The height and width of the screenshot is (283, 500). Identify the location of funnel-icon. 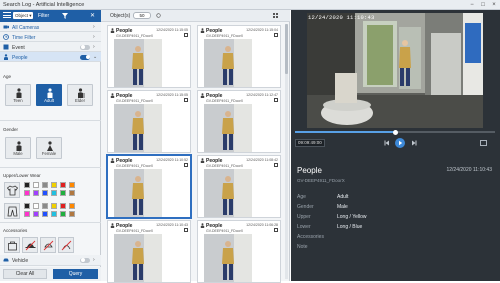
(65, 16).